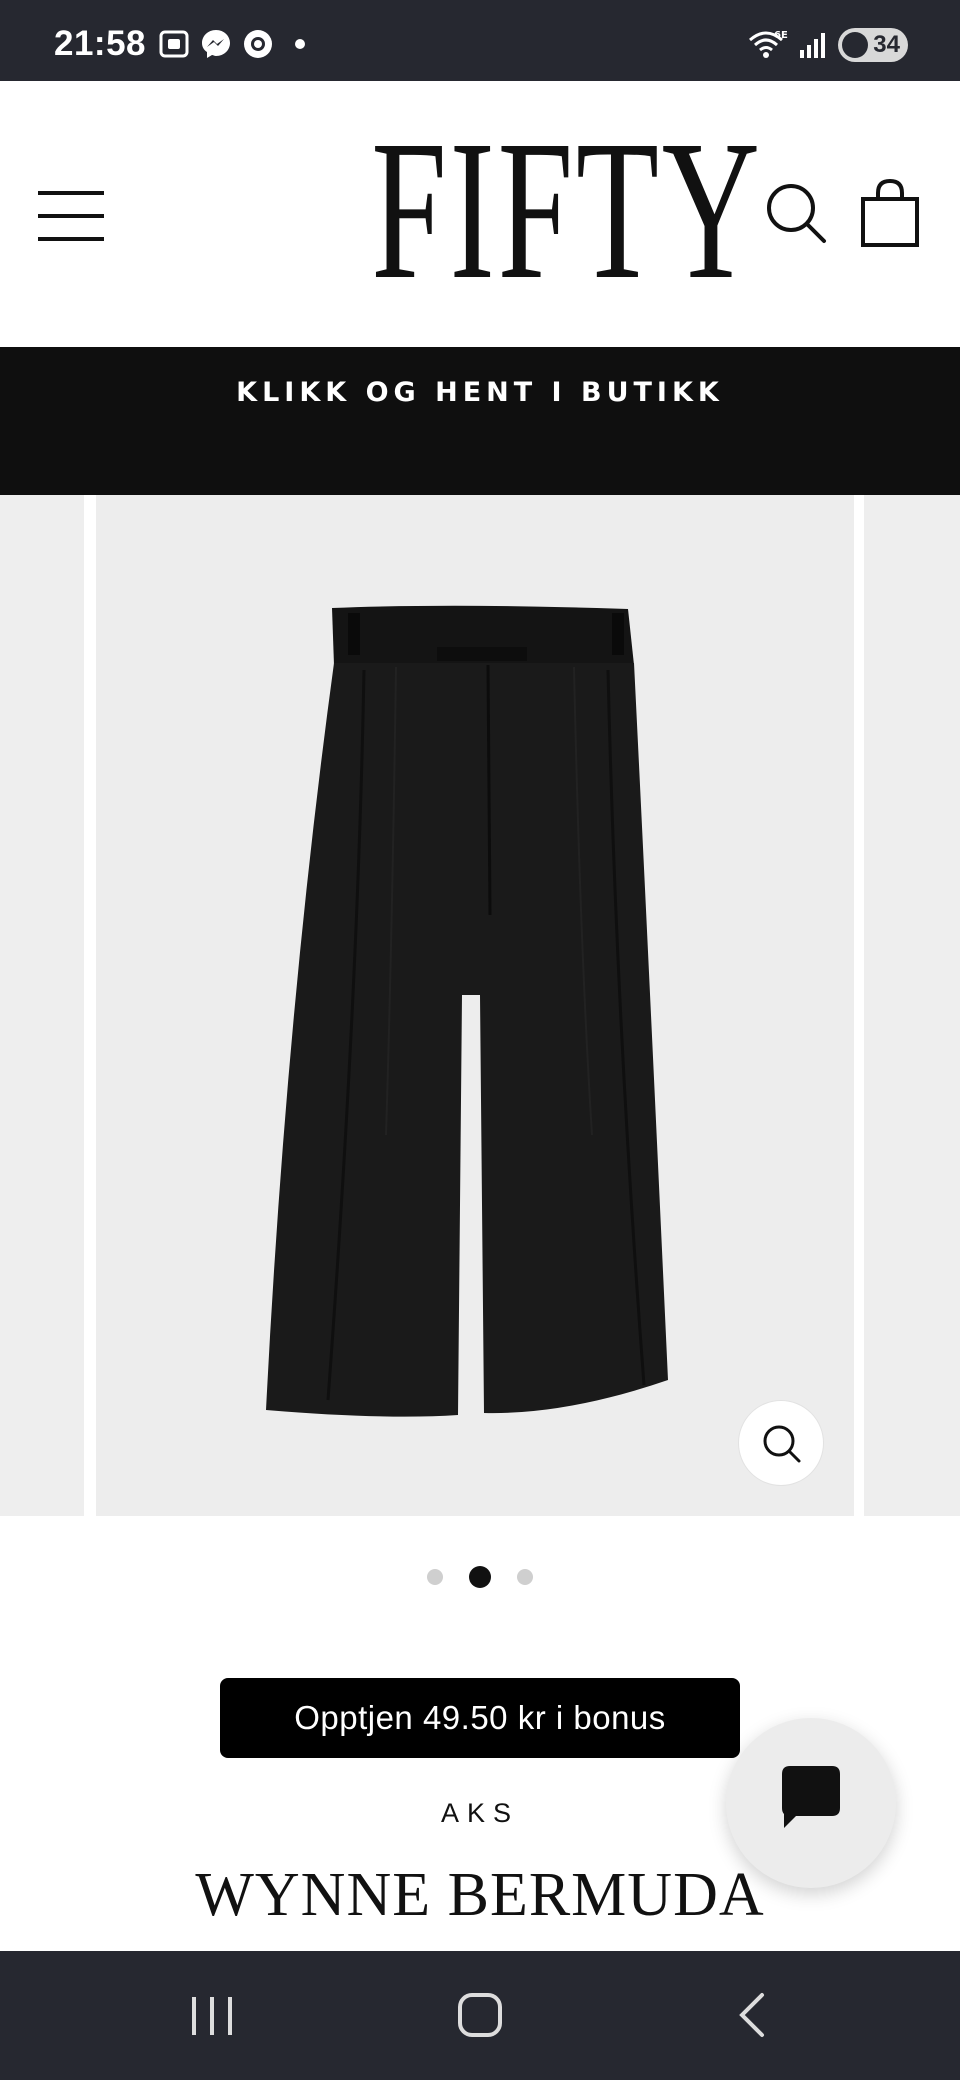  I want to click on menu-icon-bar-top, so click(71, 193).